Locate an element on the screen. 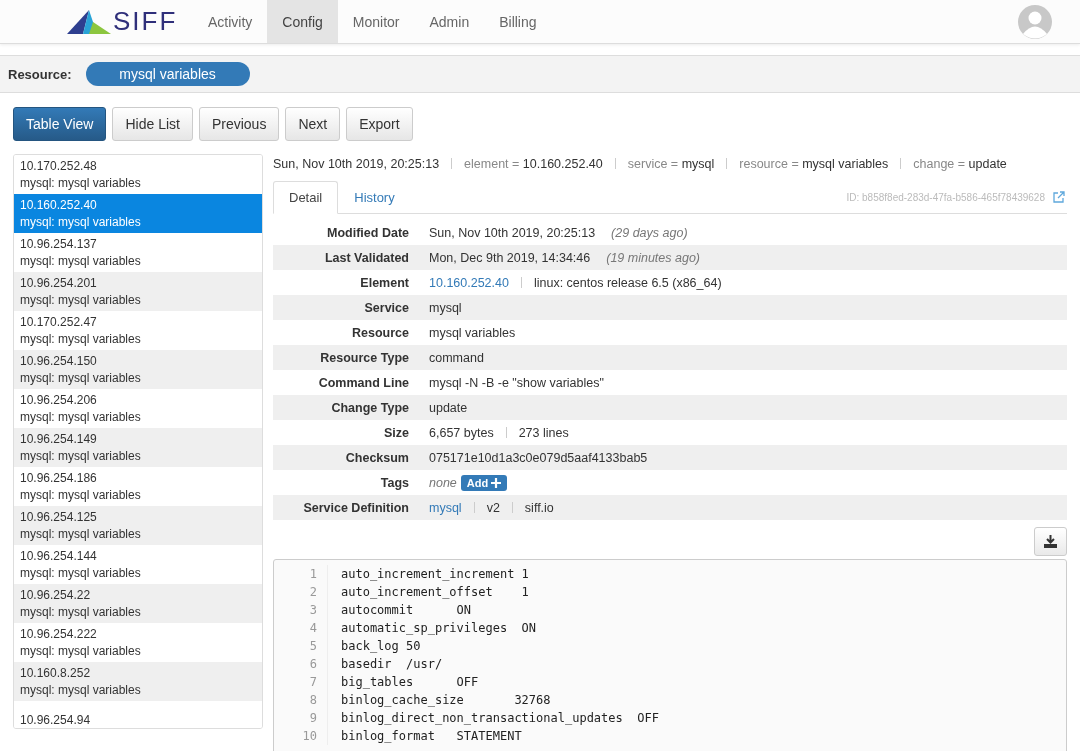 The width and height of the screenshot is (1080, 751). field-label: Size is located at coordinates (396, 432).